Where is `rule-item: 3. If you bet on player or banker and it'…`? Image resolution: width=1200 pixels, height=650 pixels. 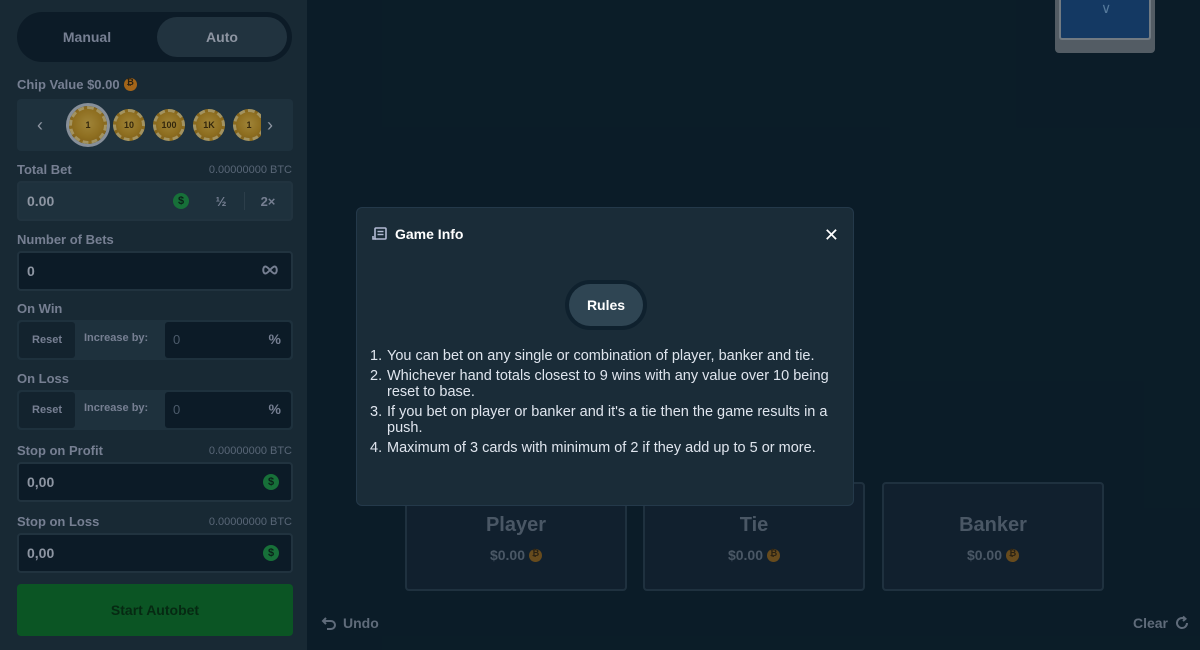
rule-item: 3. If you bet on player or banker and it'… is located at coordinates (607, 420).